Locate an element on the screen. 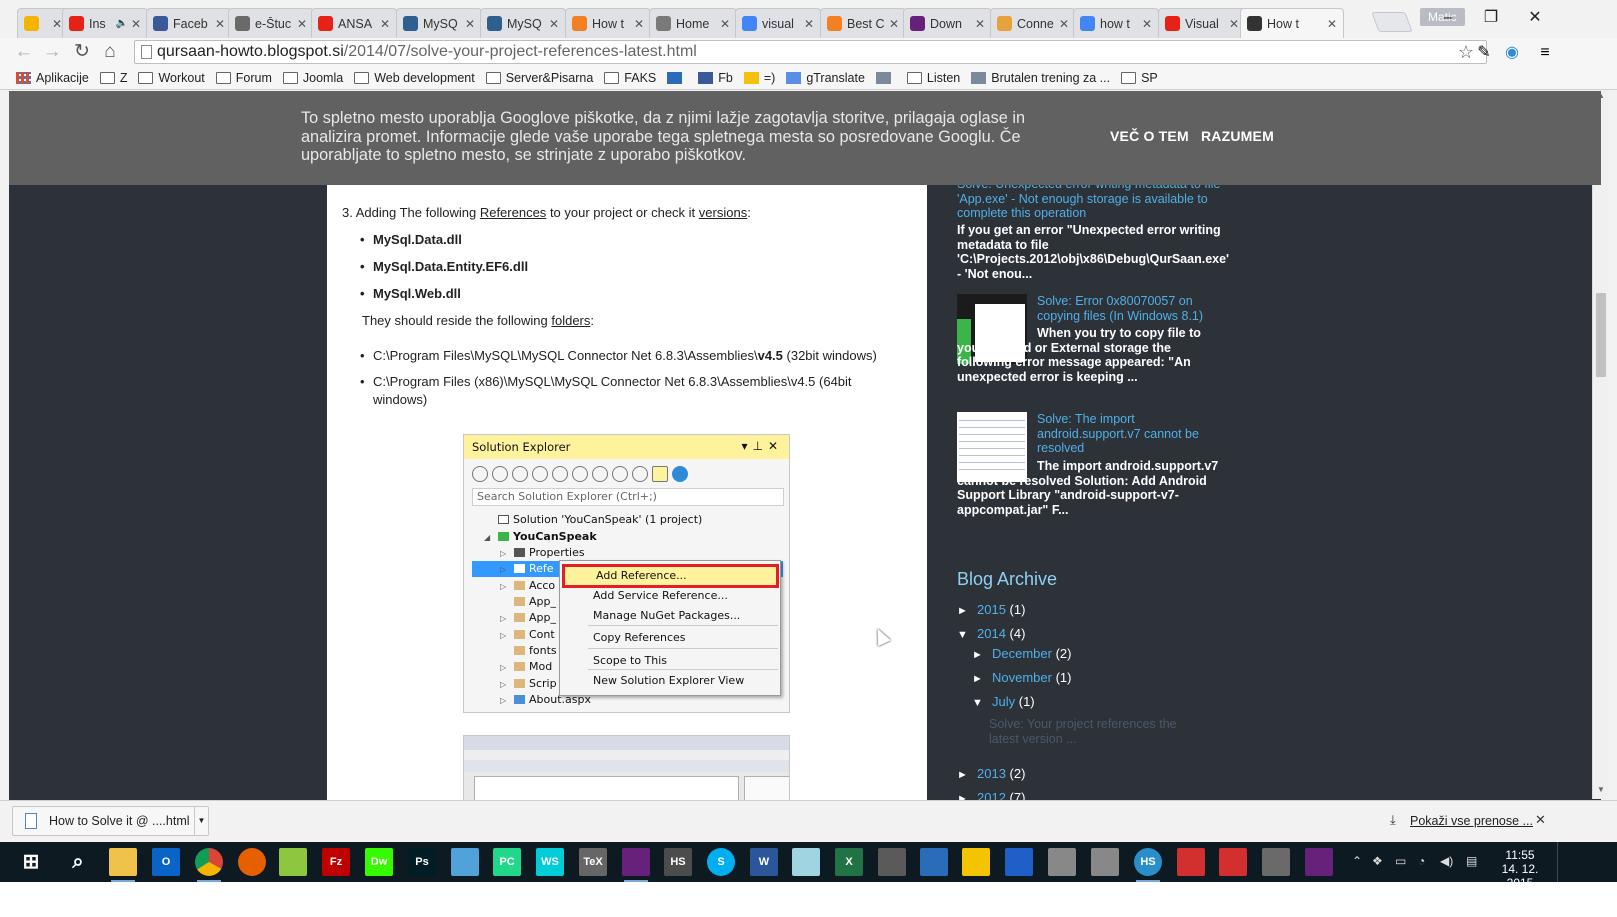 Image resolution: width=1617 pixels, height=917 pixels. learn-more-button: VEČ O TEM is located at coordinates (1149, 136).